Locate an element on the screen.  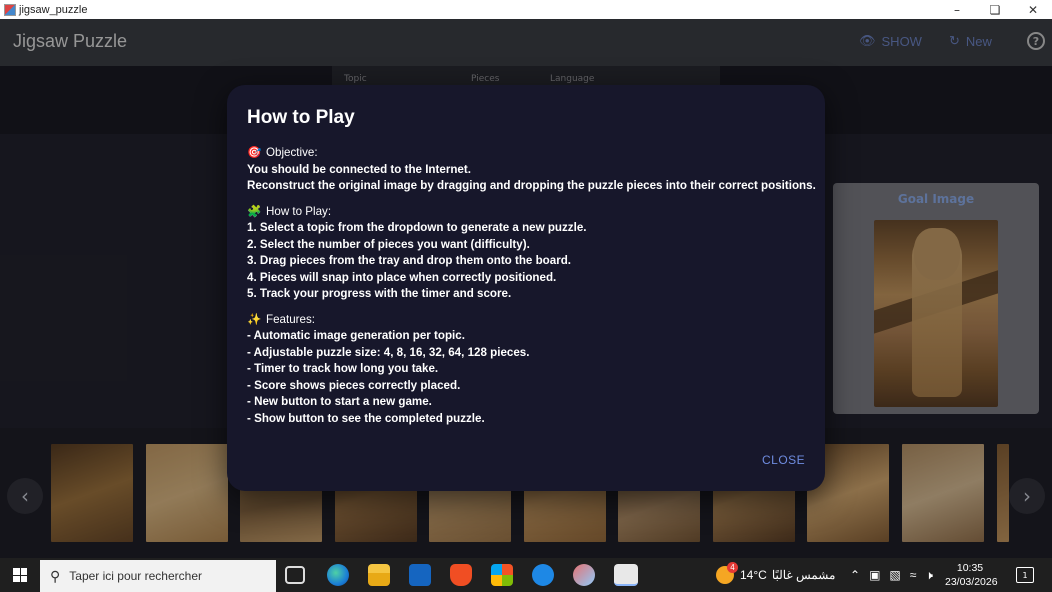
device-icon: ▣ is located at coordinates (874, 575).